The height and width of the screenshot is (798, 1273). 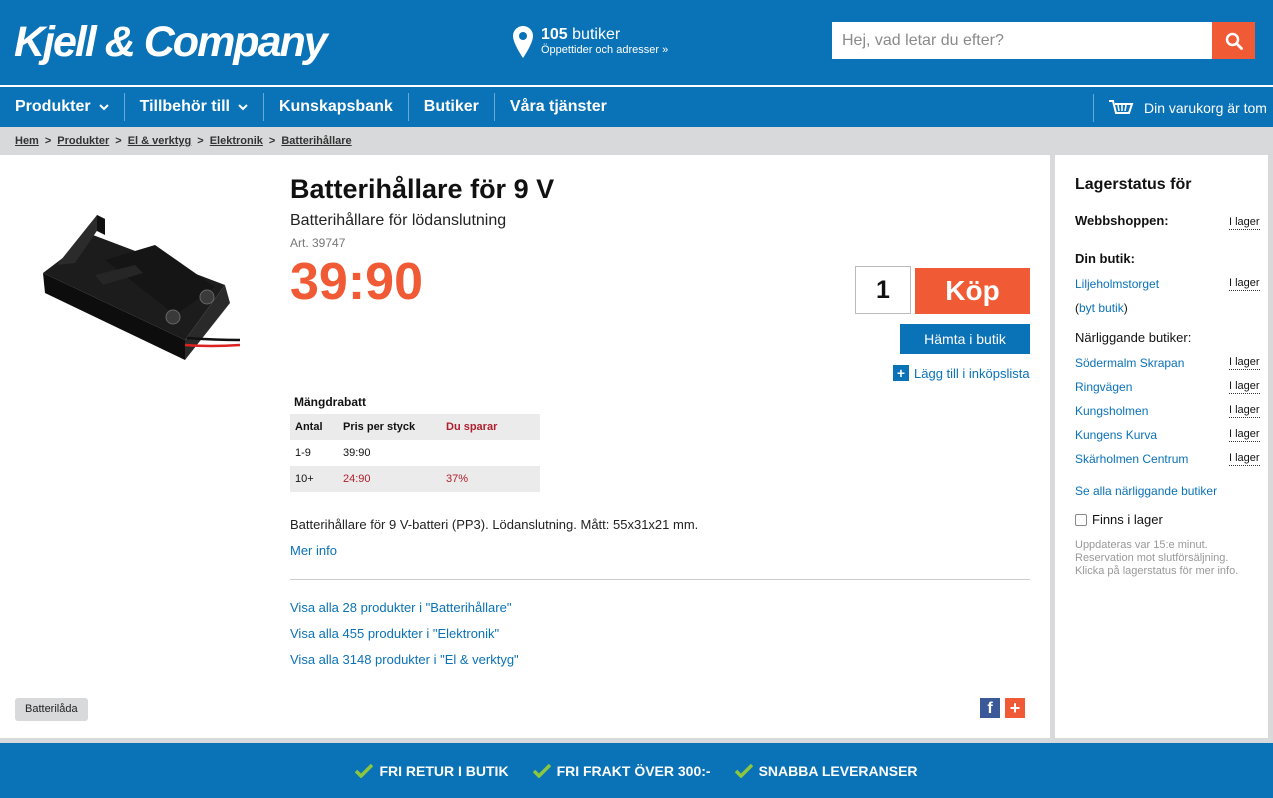 I want to click on nearby-store-name: Kungens Kurva, so click(x=1116, y=435).